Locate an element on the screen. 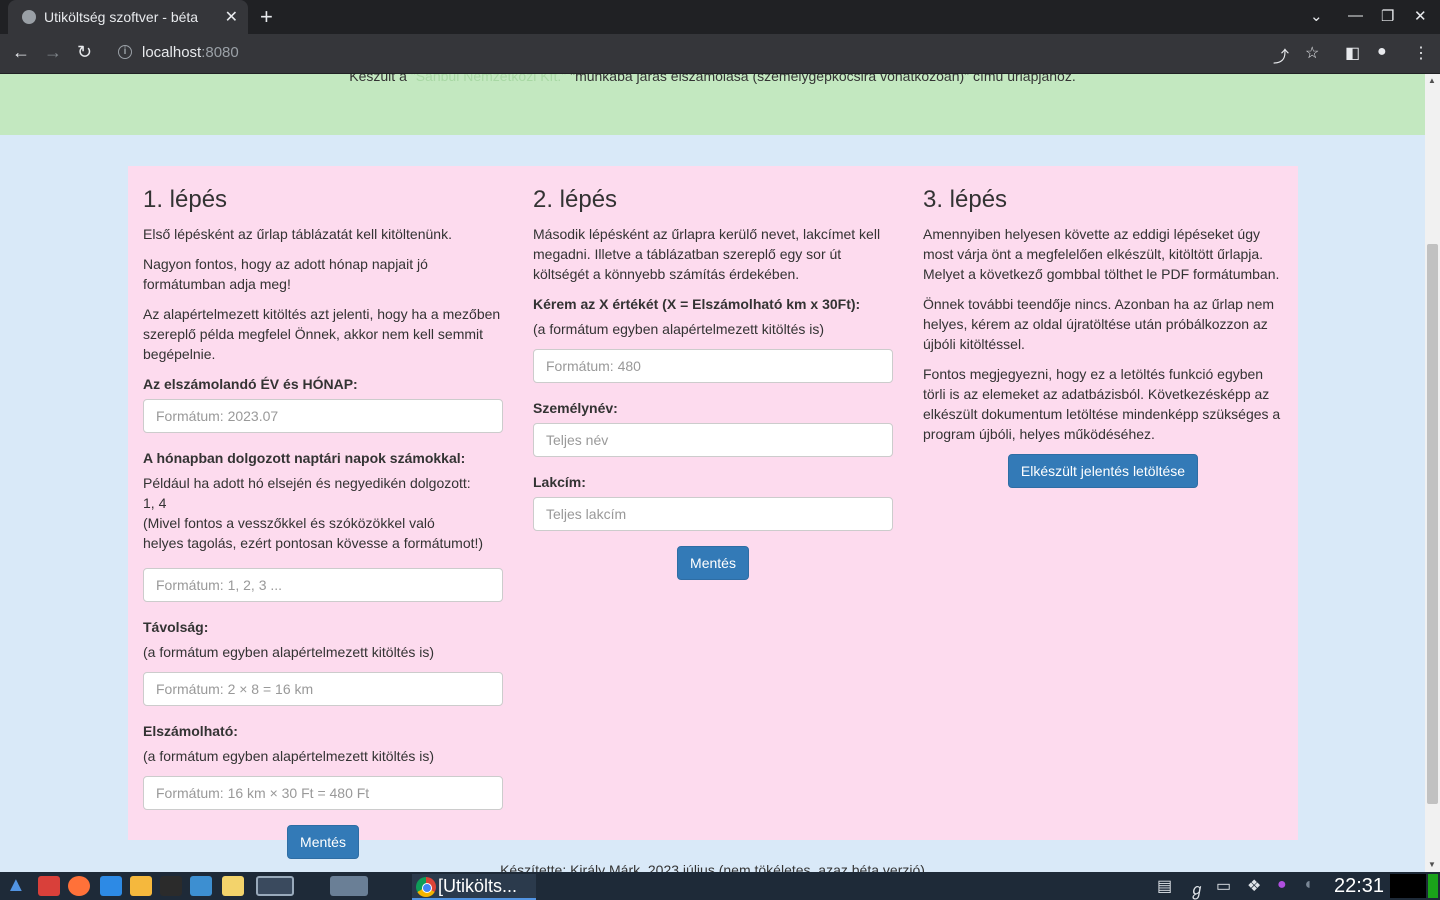  page-scrollbar: ▲ ▼ is located at coordinates (1432, 473).